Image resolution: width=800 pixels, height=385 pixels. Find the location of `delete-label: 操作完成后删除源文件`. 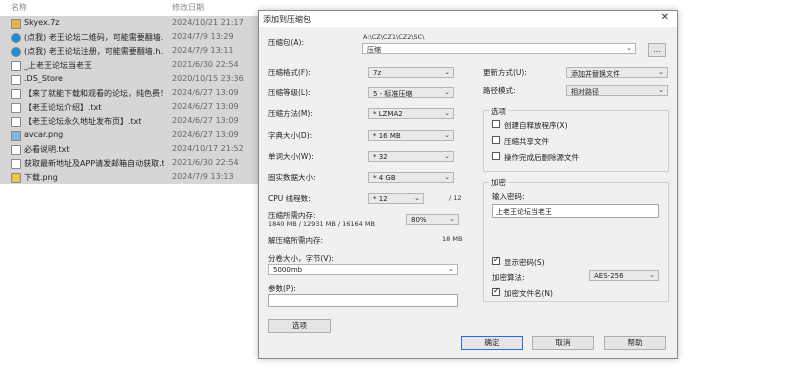

delete-label: 操作完成后删除源文件 is located at coordinates (541, 157).